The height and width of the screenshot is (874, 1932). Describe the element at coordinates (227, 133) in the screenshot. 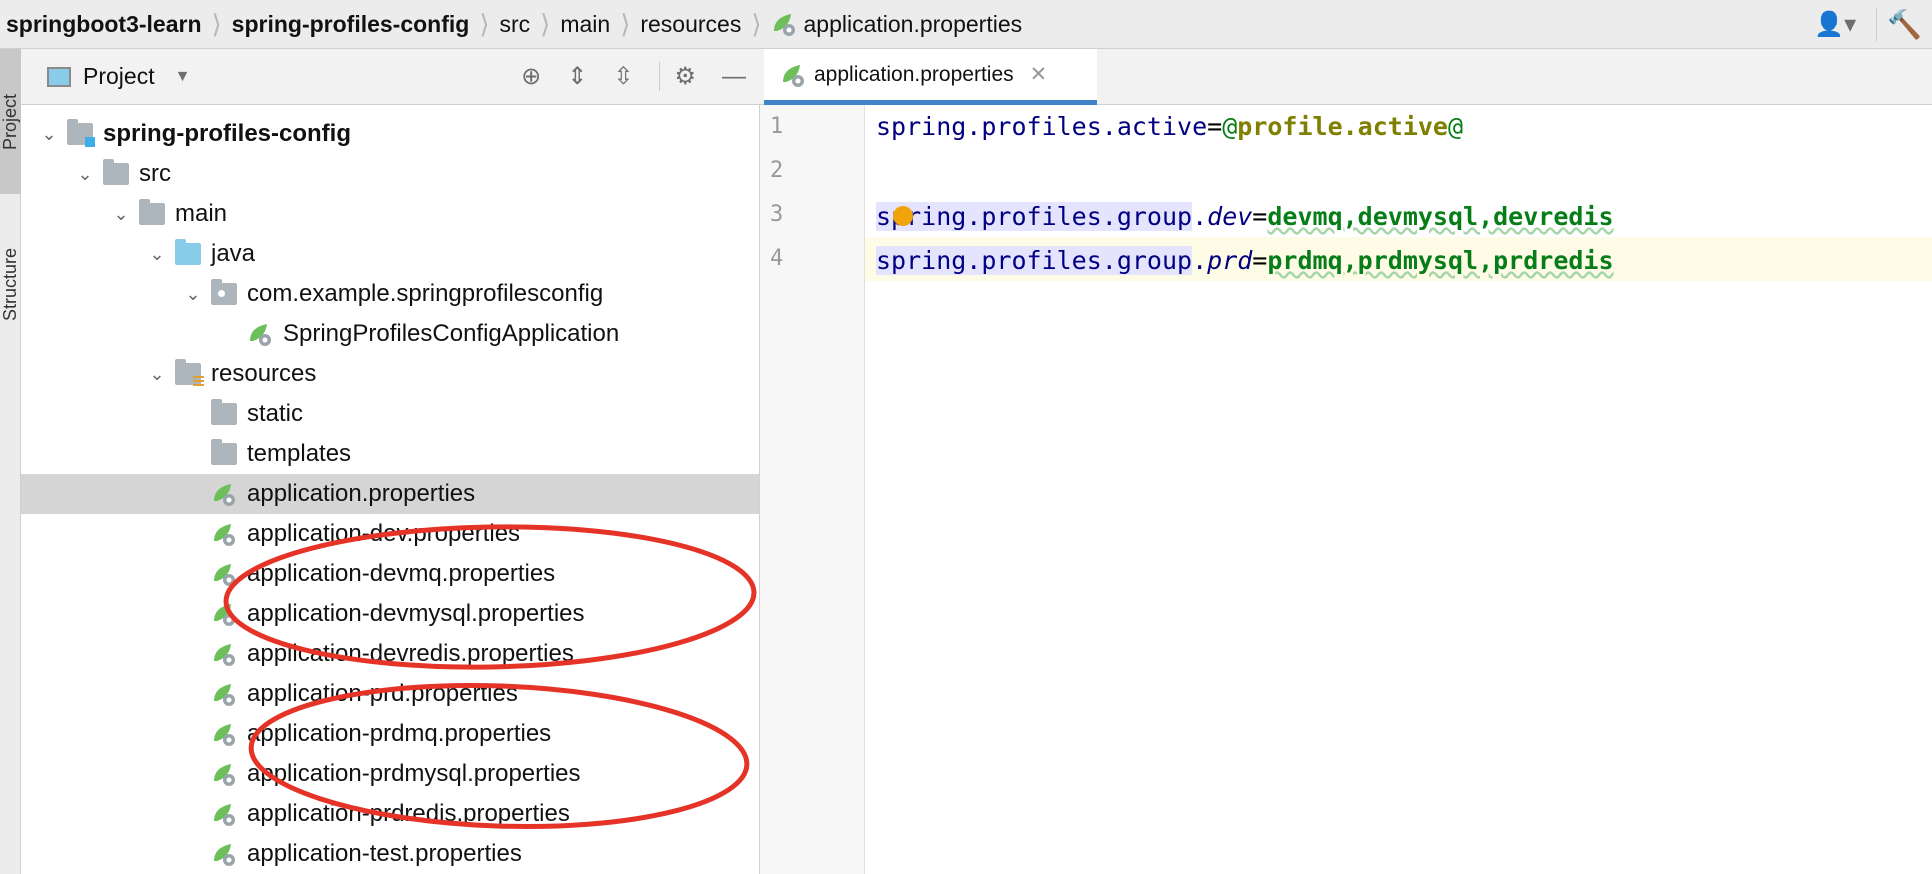

I see `tree-item-label: spring-profiles-config` at that location.